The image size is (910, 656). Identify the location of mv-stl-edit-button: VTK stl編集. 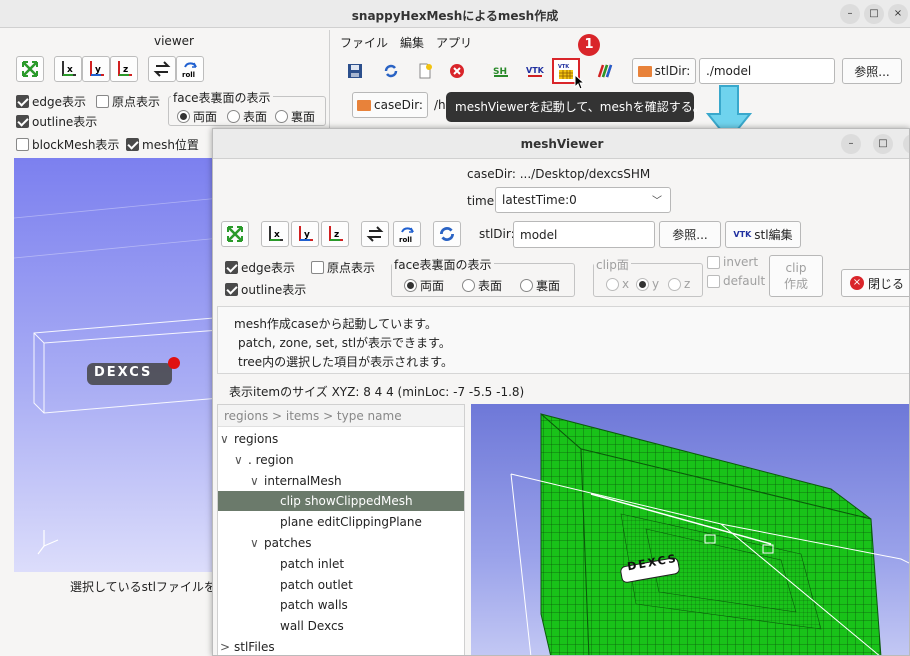
(763, 234).